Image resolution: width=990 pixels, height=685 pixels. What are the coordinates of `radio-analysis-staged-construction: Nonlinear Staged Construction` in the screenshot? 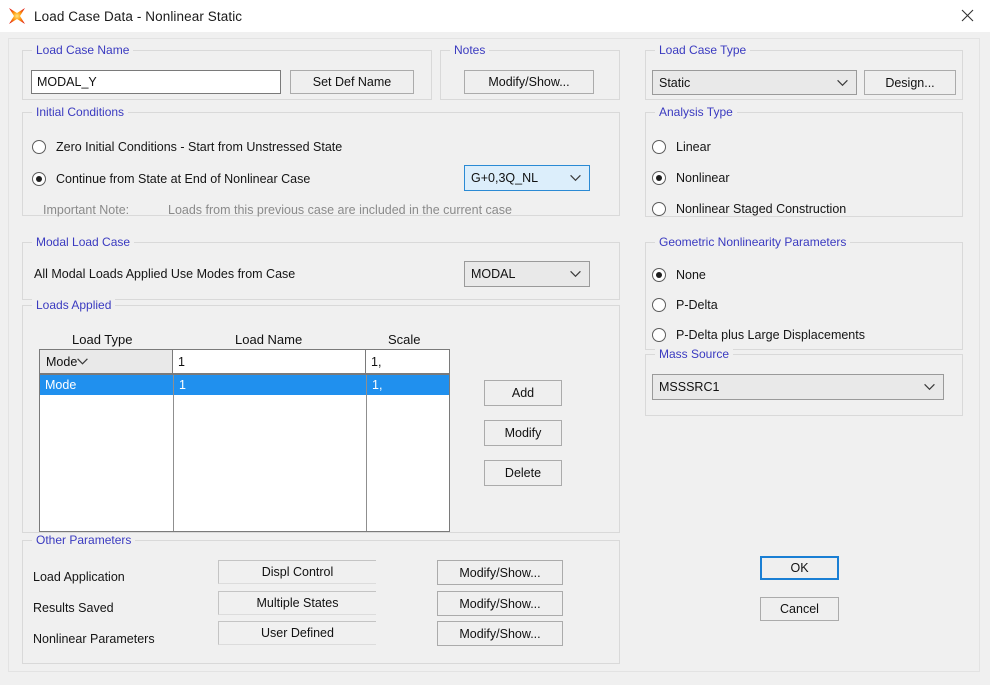 It's located at (749, 209).